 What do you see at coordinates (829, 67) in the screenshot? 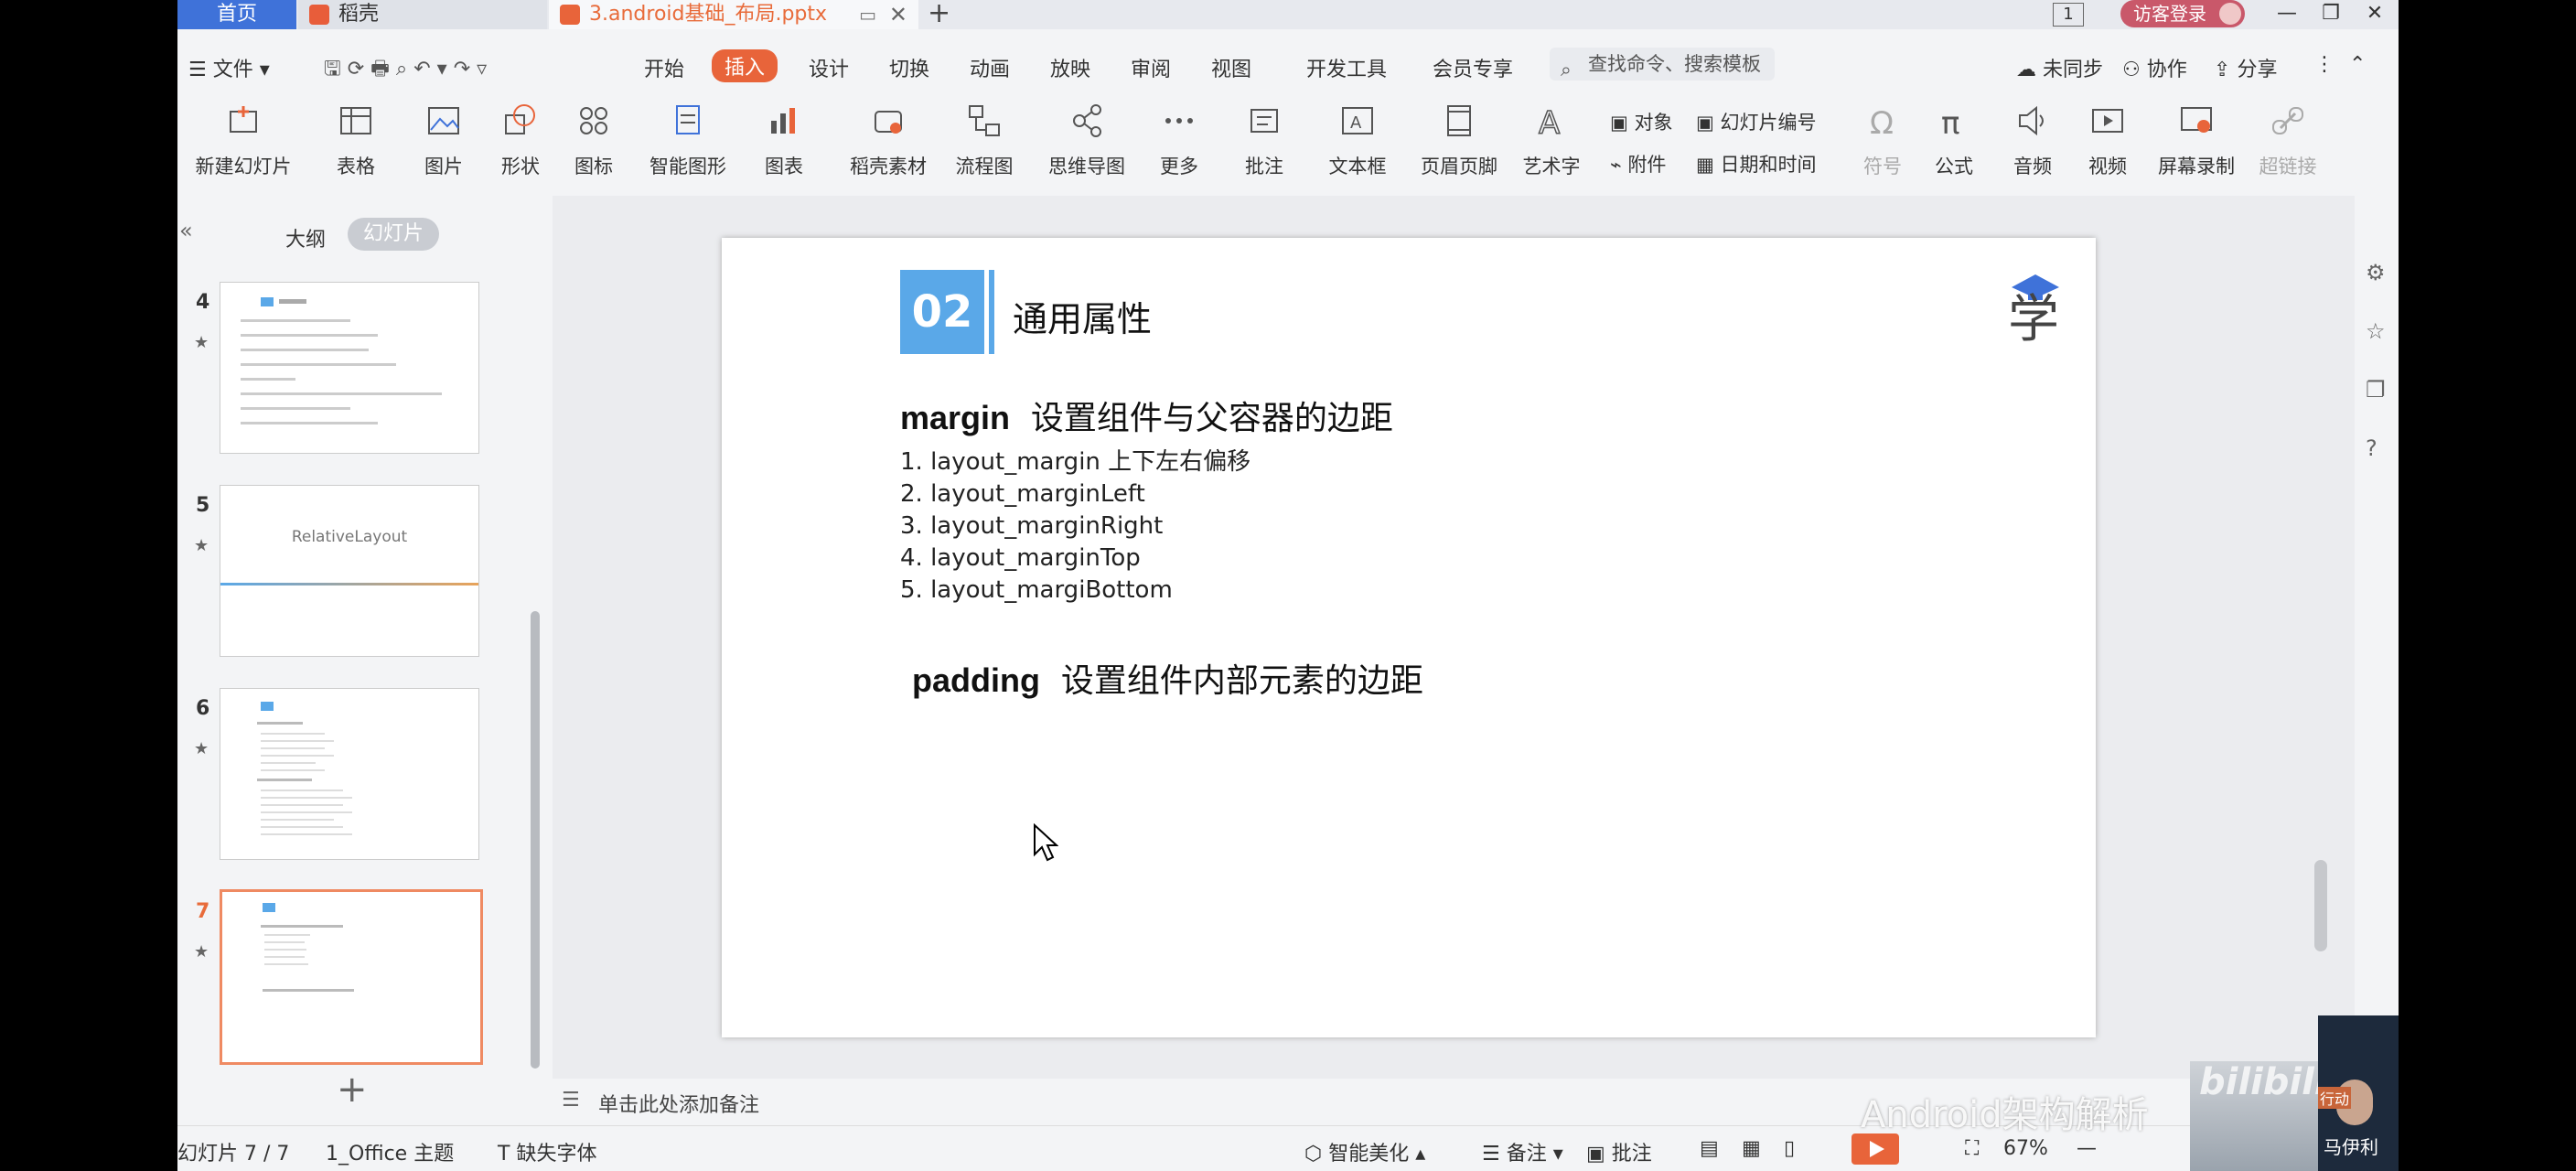
I see `tab-design: 设计` at bounding box center [829, 67].